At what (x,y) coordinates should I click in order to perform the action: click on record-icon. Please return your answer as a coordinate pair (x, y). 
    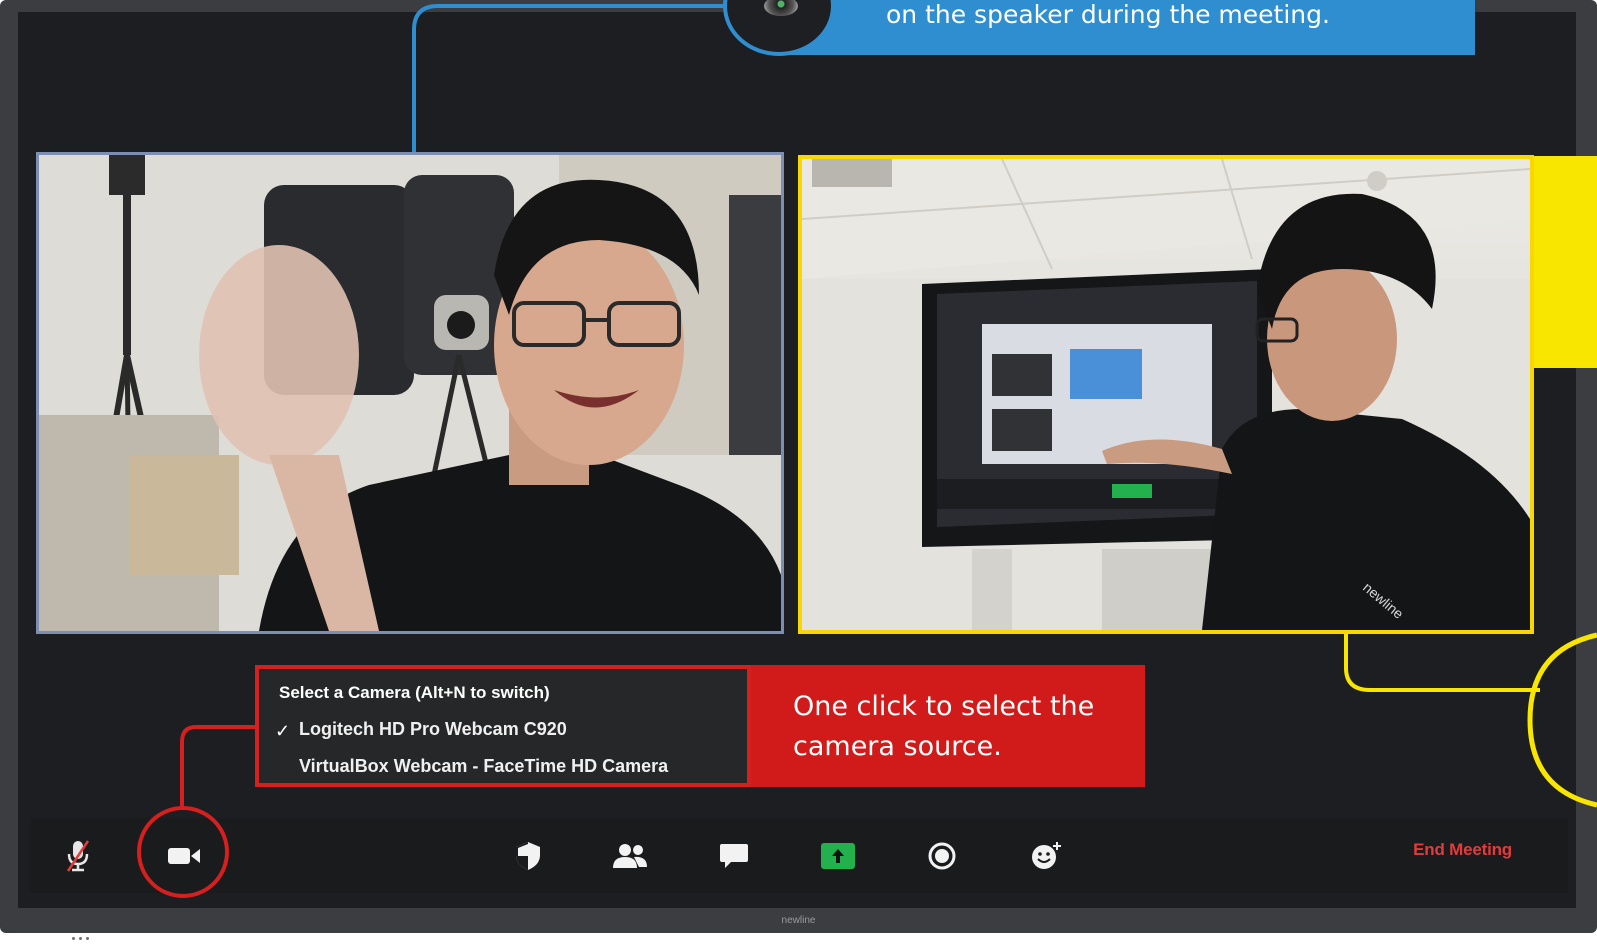
    Looking at the image, I should click on (942, 856).